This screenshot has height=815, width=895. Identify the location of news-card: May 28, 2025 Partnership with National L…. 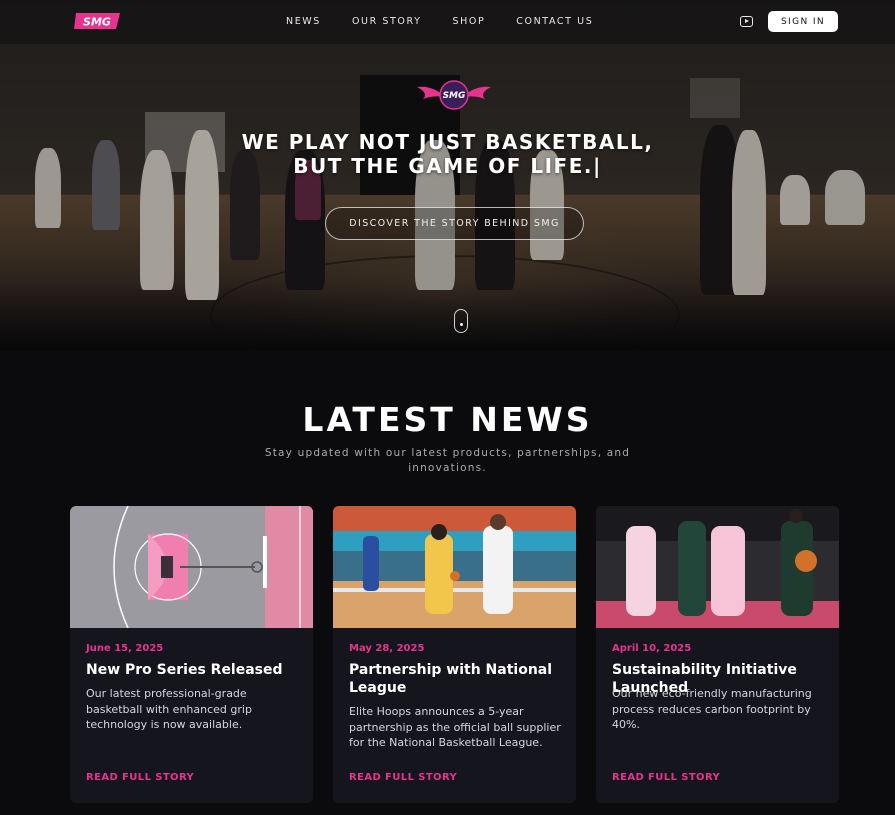
(454, 654).